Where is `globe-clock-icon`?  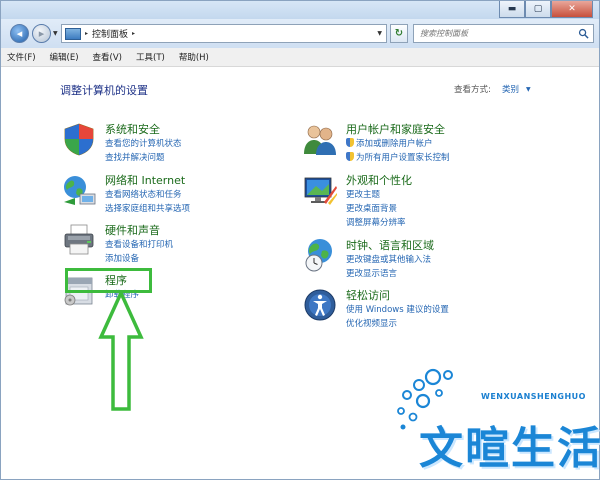
globe-clock-icon is located at coordinates (320, 255).